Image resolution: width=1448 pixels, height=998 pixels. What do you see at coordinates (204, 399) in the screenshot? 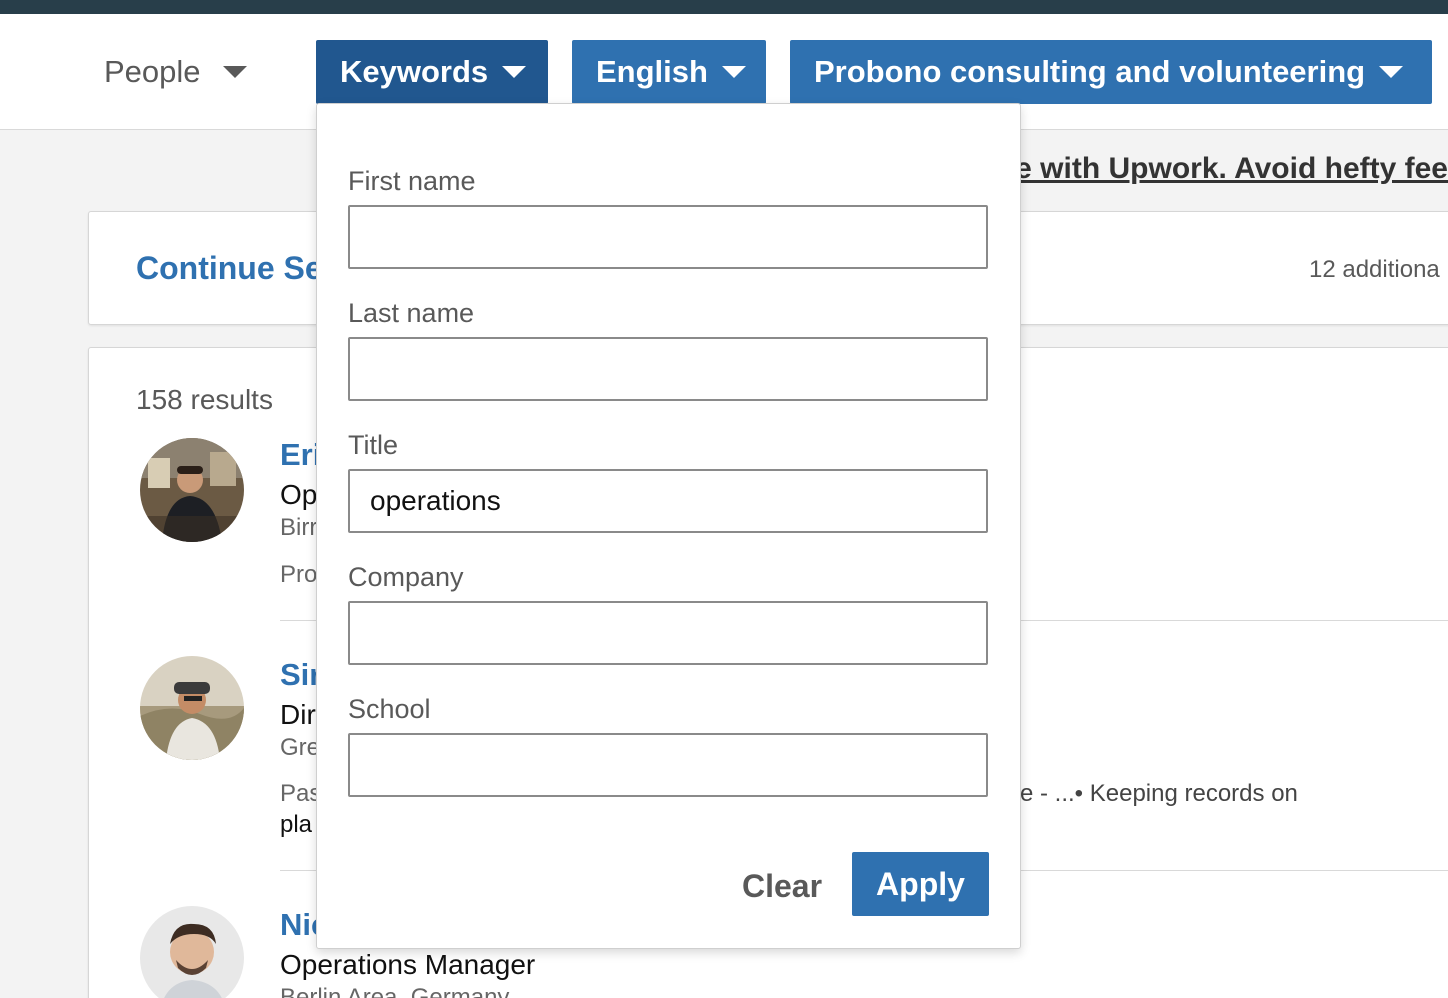
I see `results-count: 158 results` at bounding box center [204, 399].